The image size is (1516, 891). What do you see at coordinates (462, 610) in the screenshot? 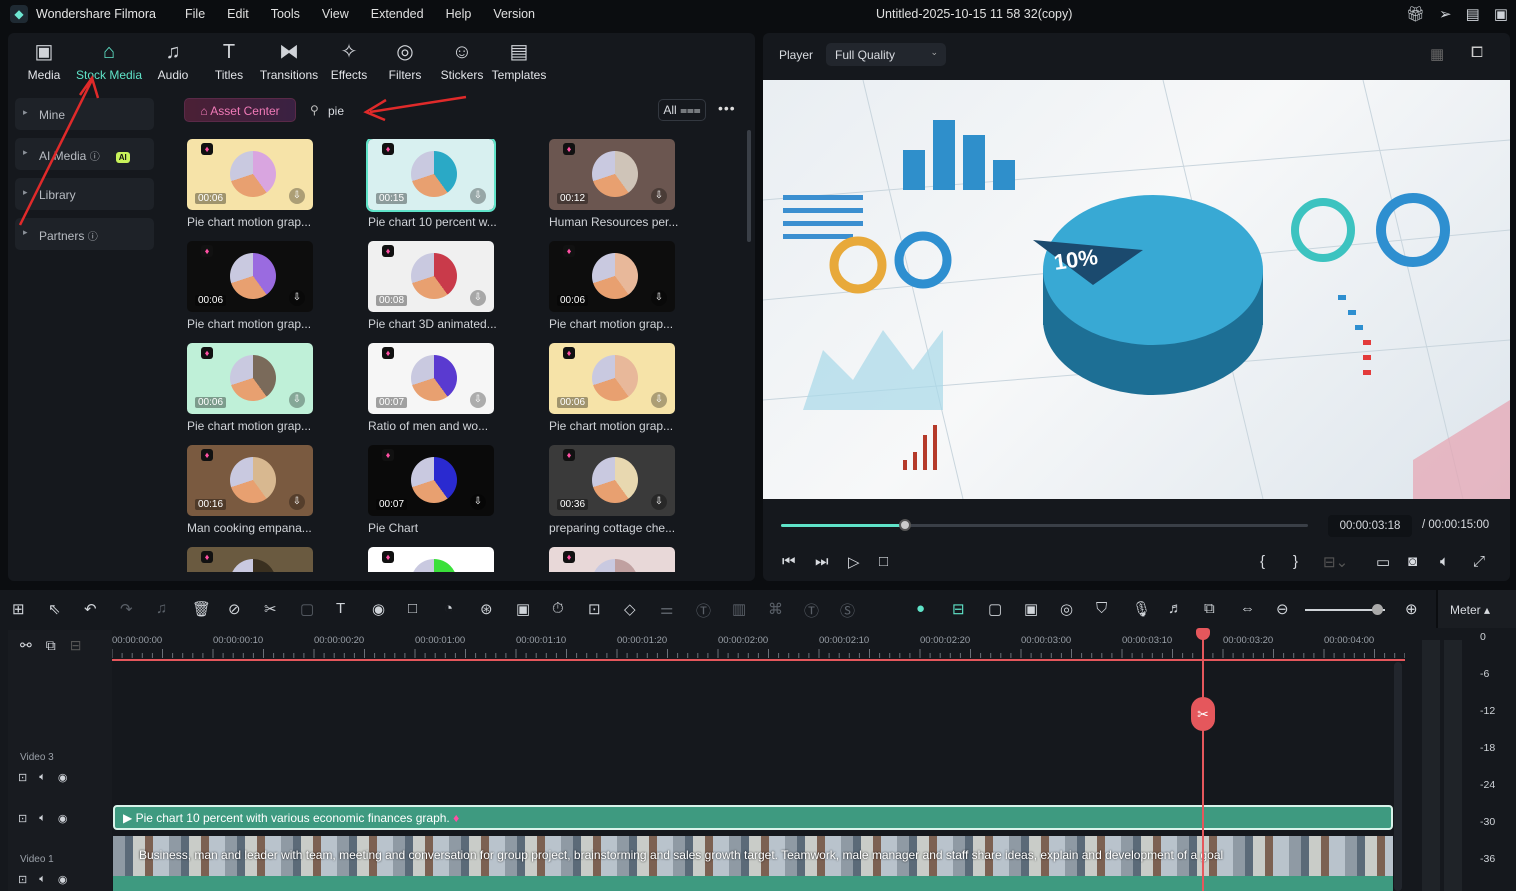
I see `speed-icon: ◔` at bounding box center [462, 610].